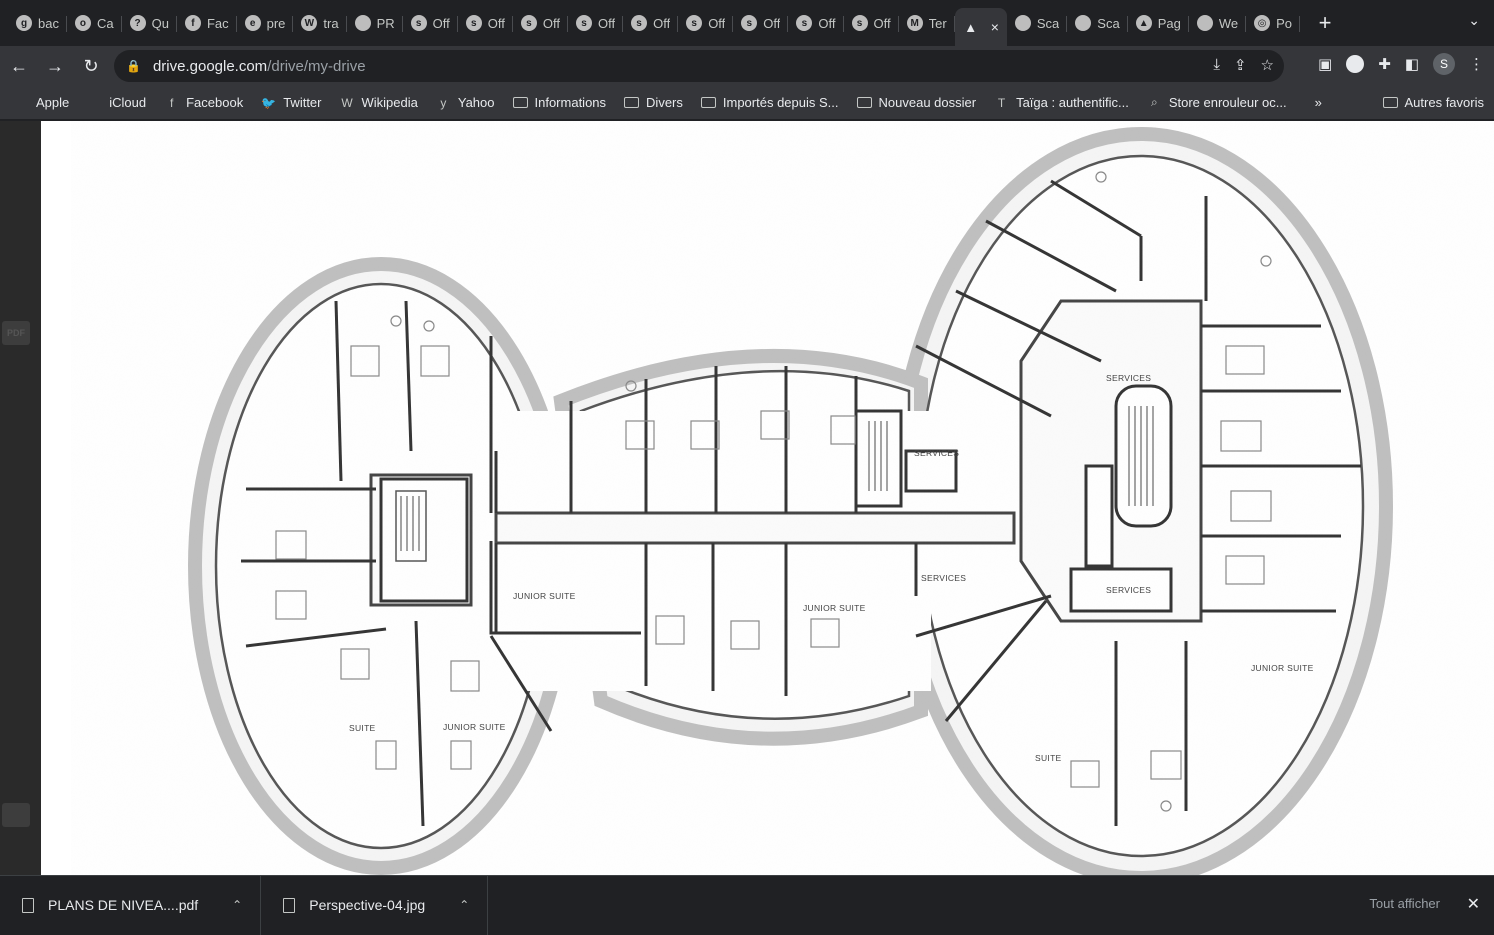  Describe the element at coordinates (1355, 64) in the screenshot. I see `extension-circle-icon` at that location.